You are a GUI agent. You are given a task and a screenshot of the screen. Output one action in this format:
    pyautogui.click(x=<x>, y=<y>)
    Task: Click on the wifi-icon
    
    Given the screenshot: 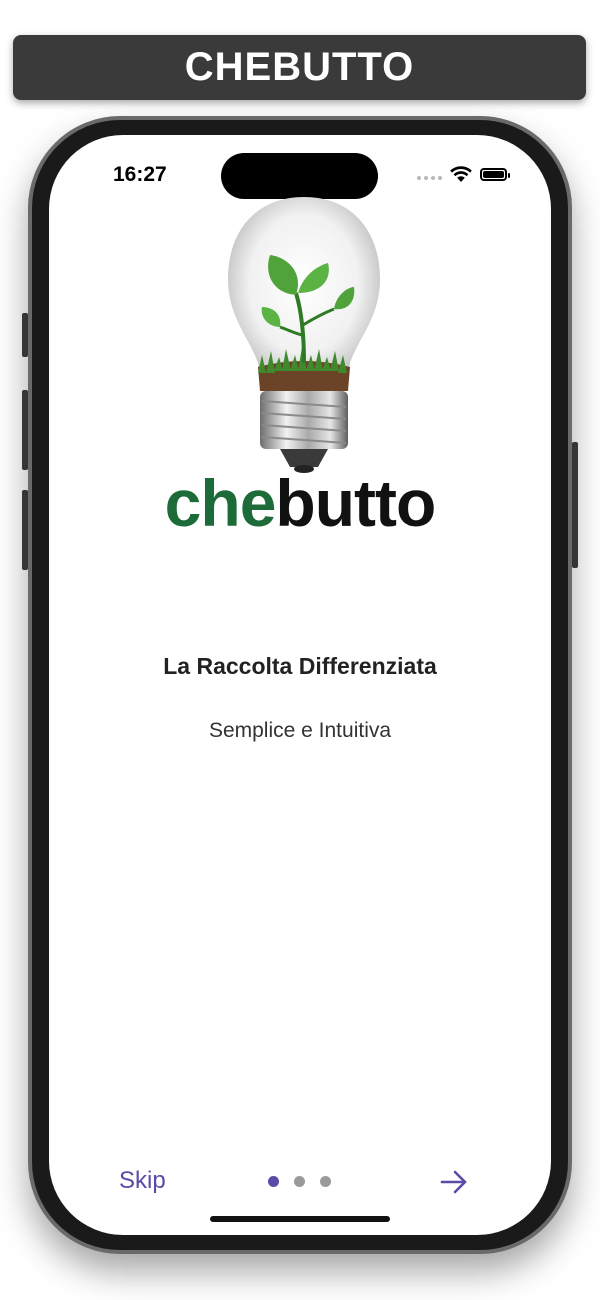 What is the action you would take?
    pyautogui.click(x=461, y=174)
    